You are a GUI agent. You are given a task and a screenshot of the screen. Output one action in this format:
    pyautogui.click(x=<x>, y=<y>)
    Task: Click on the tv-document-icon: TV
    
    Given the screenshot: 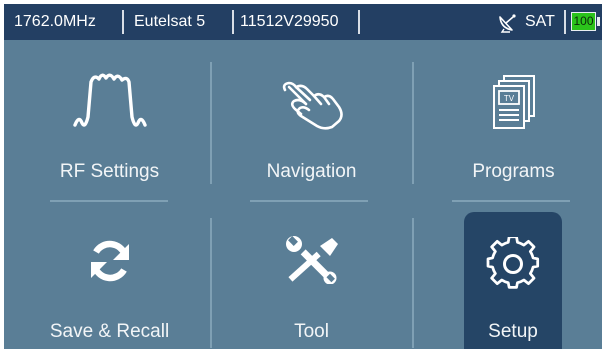 What is the action you would take?
    pyautogui.click(x=513, y=102)
    